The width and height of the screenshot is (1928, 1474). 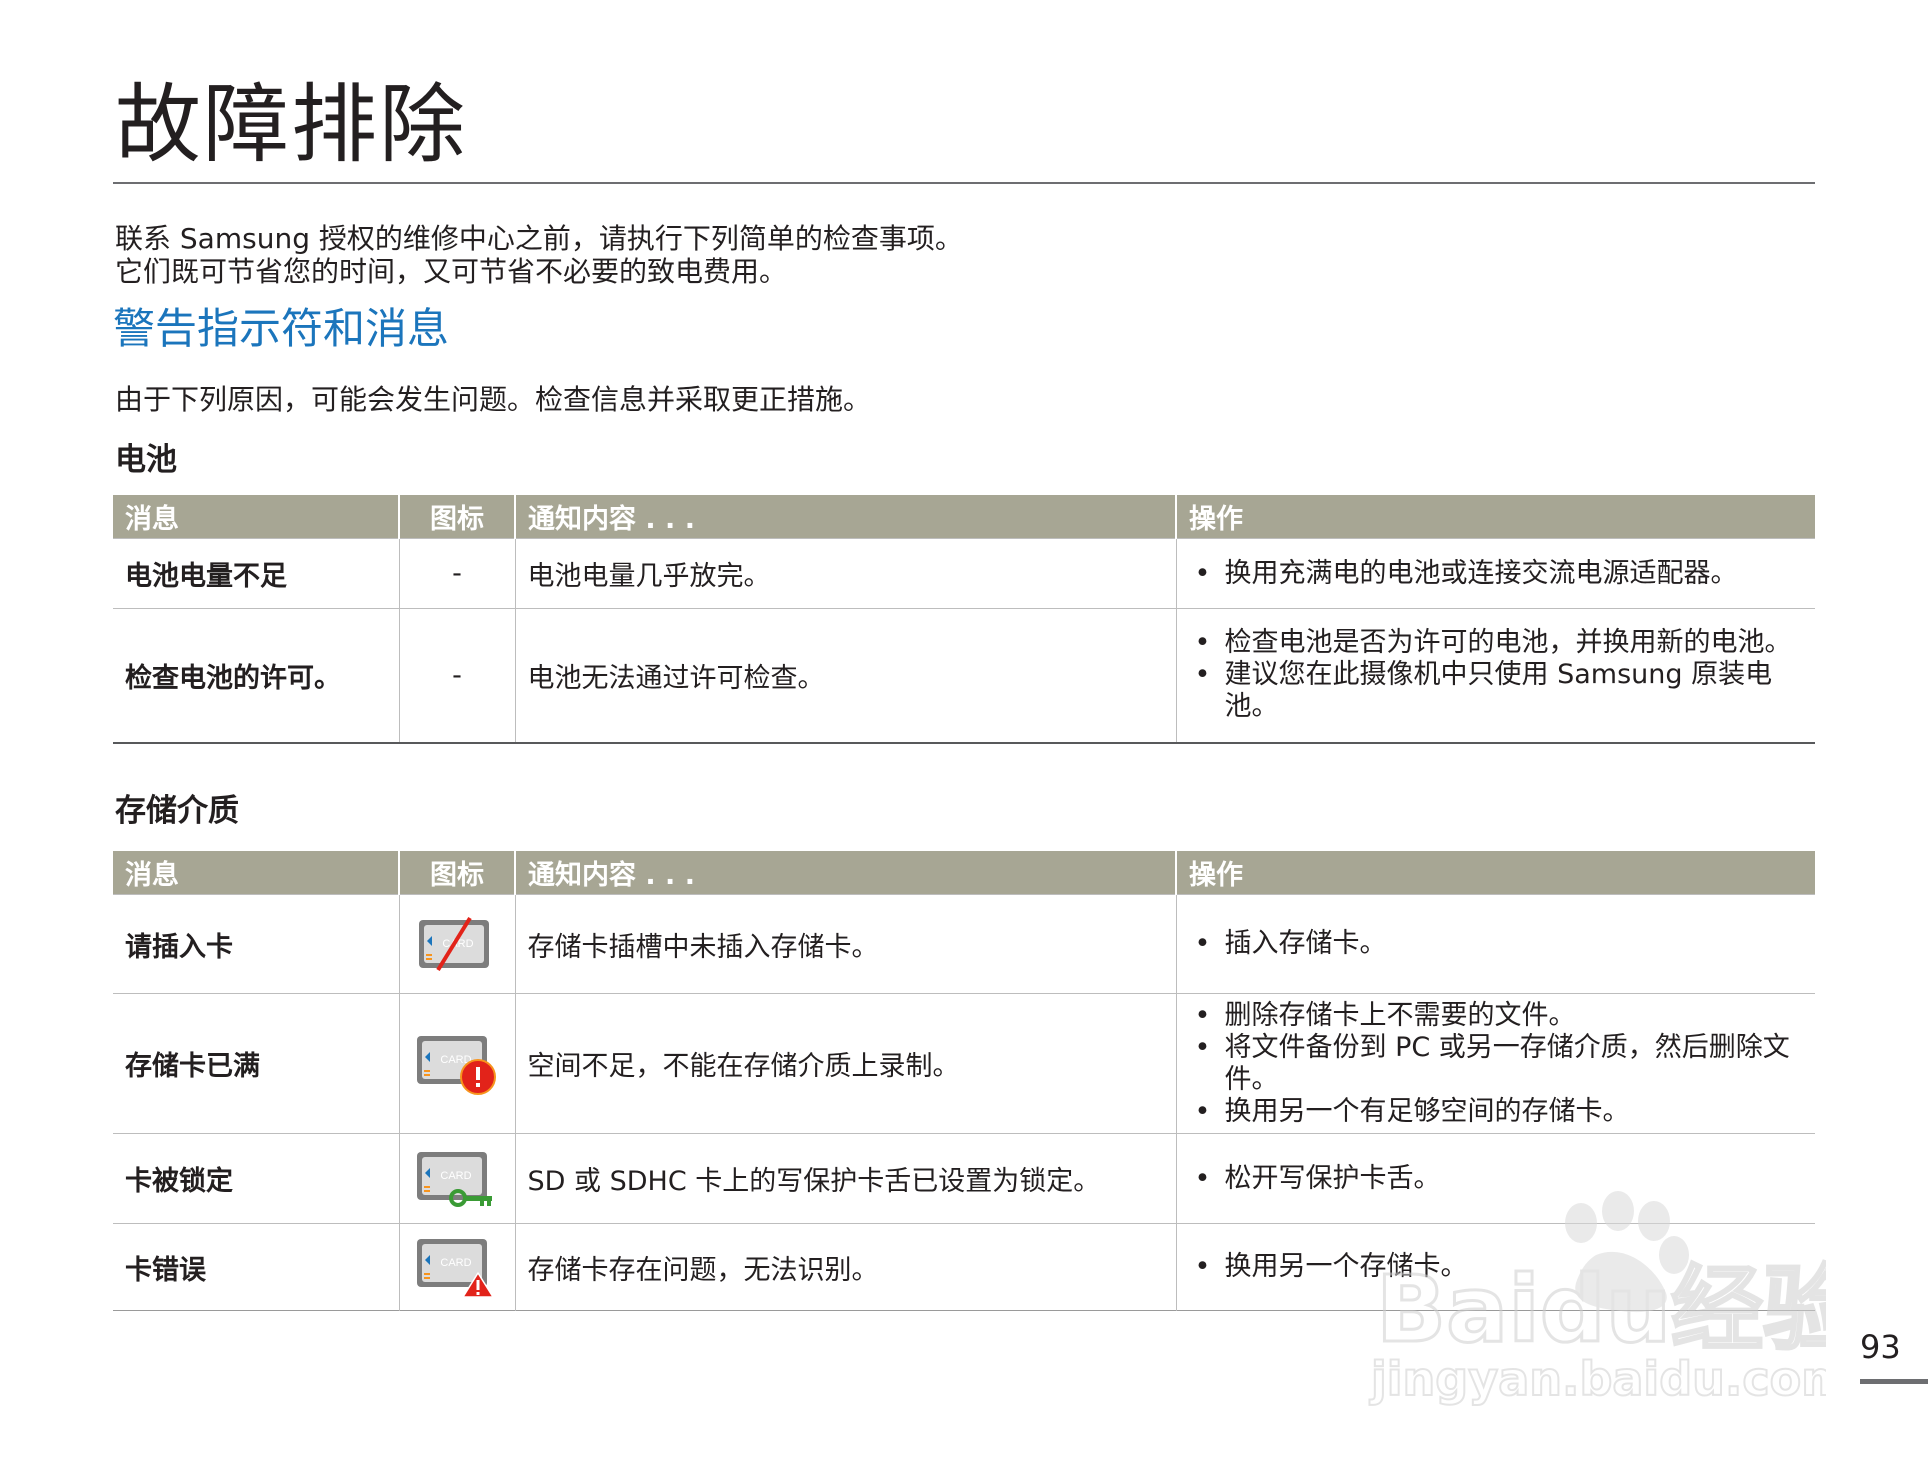 What do you see at coordinates (1601, 1309) in the screenshot?
I see `watermark-brand: Baidu经验` at bounding box center [1601, 1309].